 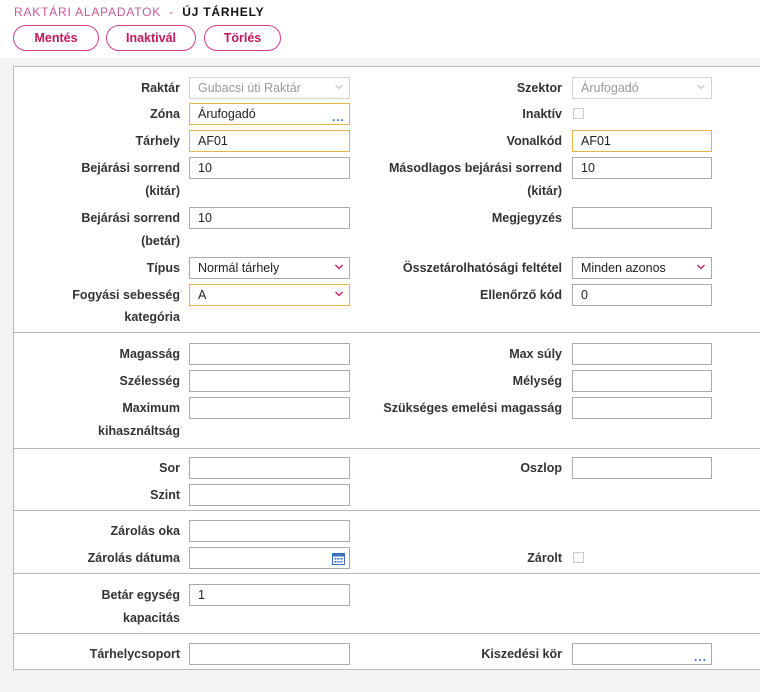 What do you see at coordinates (239, 268) in the screenshot?
I see `type-value: Normál tárhely` at bounding box center [239, 268].